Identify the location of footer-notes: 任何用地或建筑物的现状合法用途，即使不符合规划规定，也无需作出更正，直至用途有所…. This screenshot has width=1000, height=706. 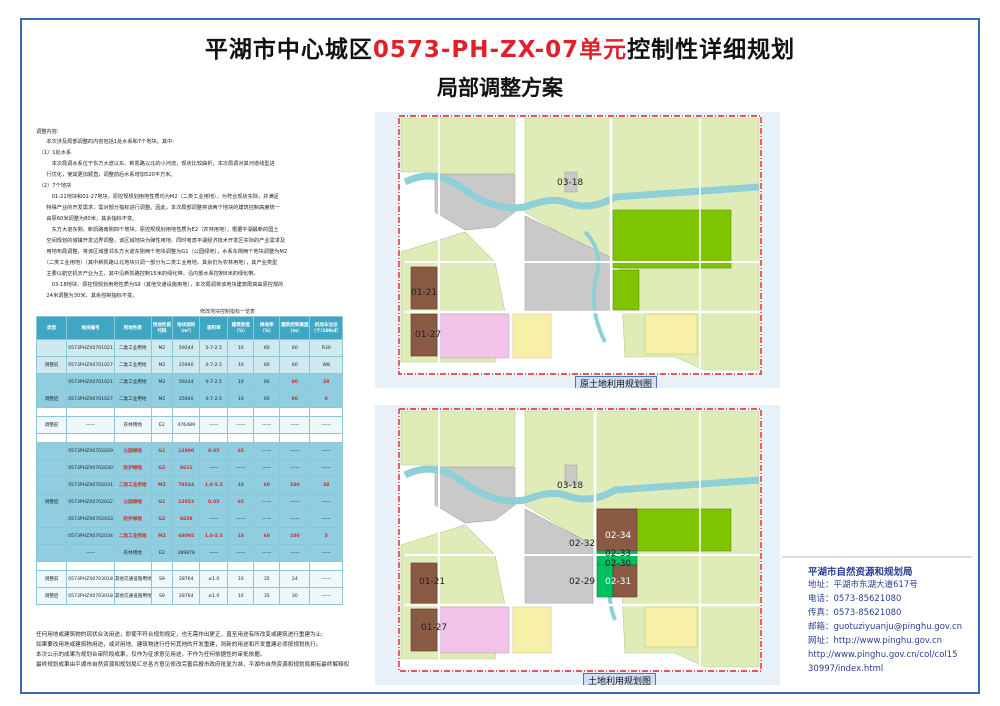
(209, 650).